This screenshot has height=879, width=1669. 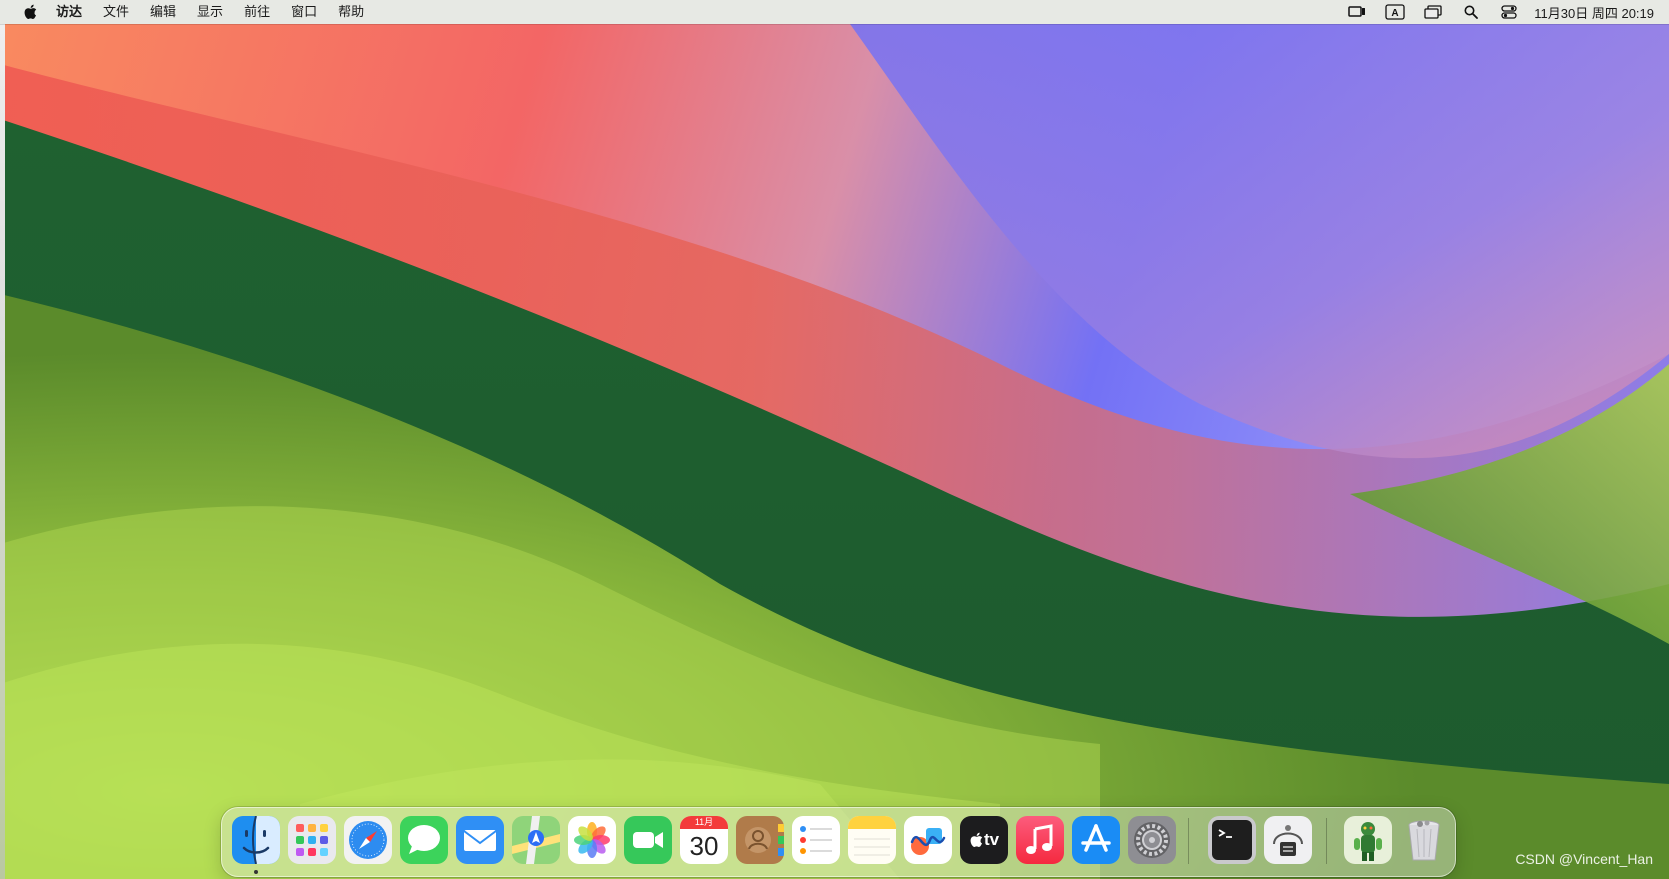 I want to click on finder-running-indicator, so click(x=256, y=872).